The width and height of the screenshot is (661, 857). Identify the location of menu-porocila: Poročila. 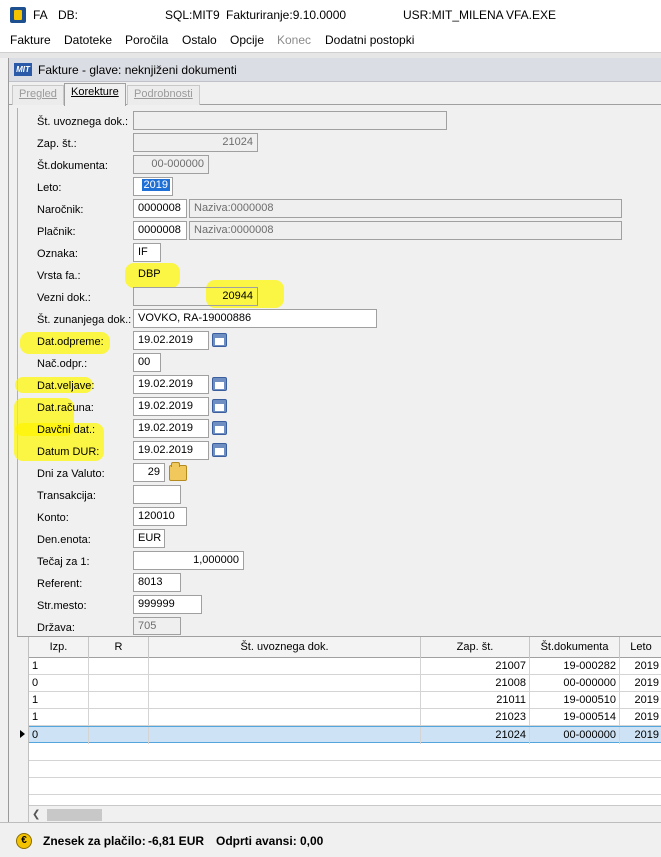
(146, 40).